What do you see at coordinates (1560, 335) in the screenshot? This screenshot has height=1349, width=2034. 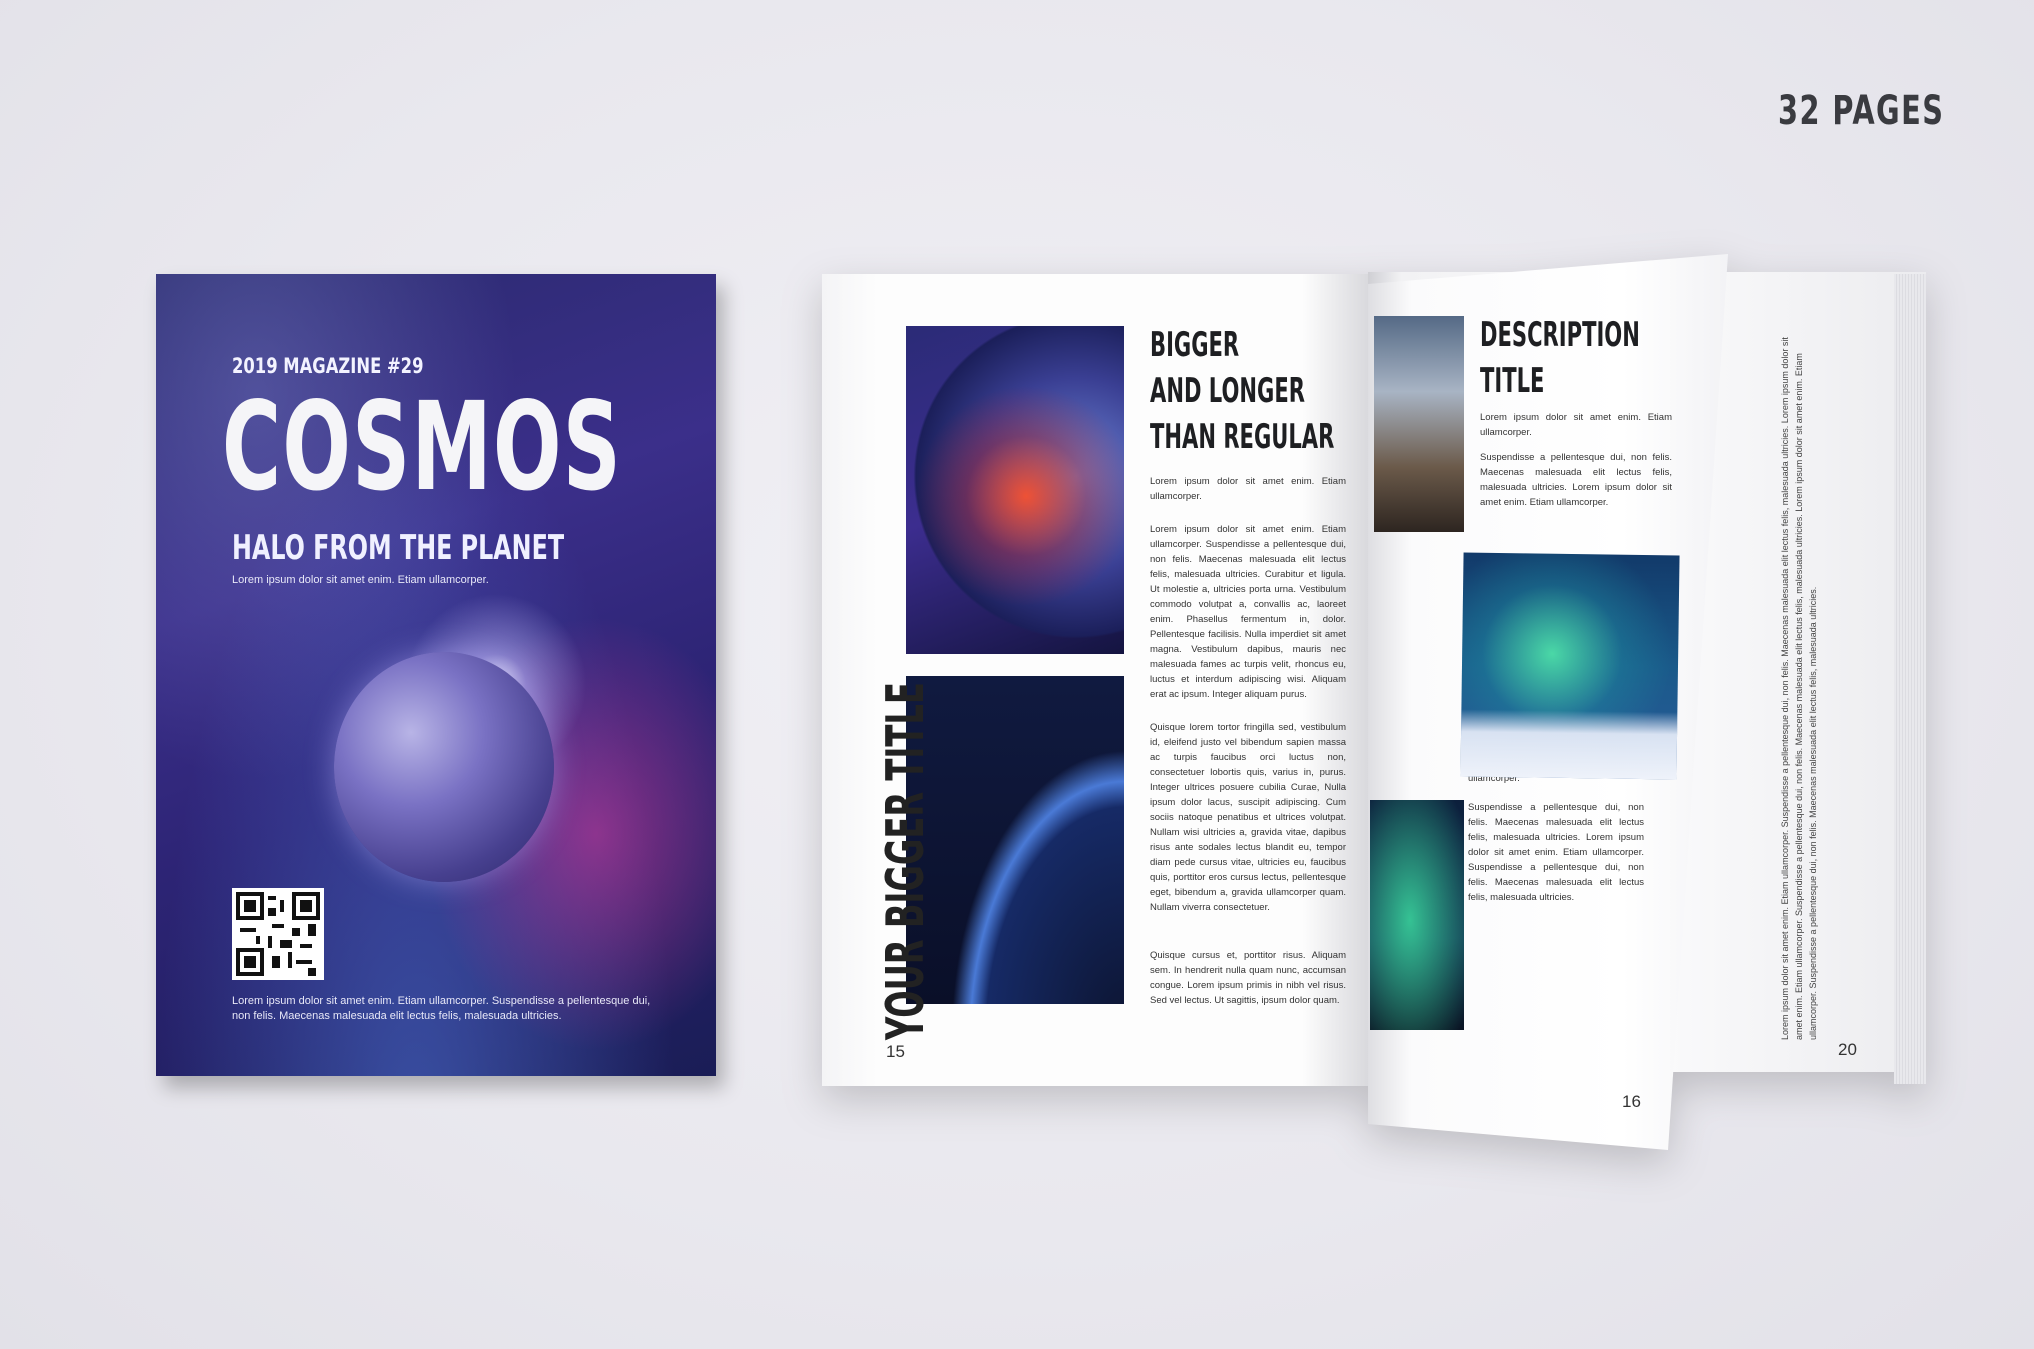 I see `page16-heading-line1: DESCRIPTION` at bounding box center [1560, 335].